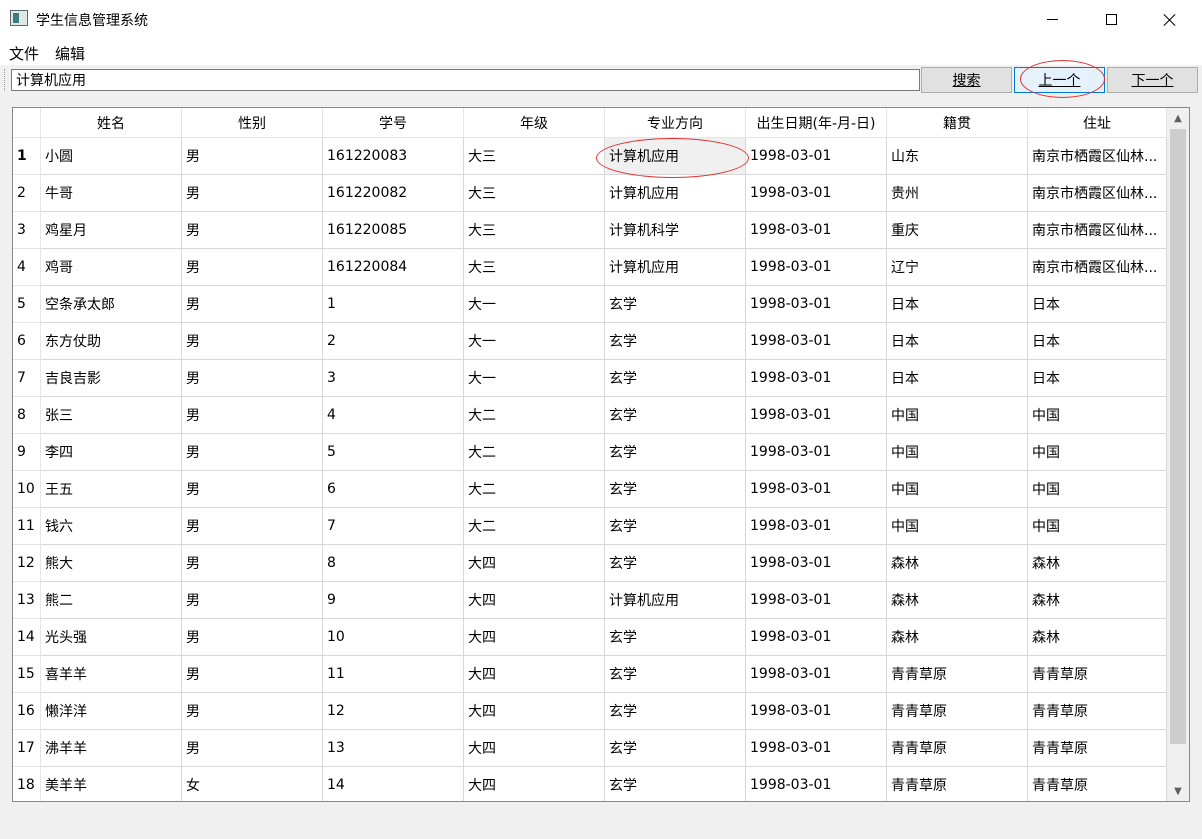 The width and height of the screenshot is (1202, 839). I want to click on prev-button: 上一个, so click(1059, 80).